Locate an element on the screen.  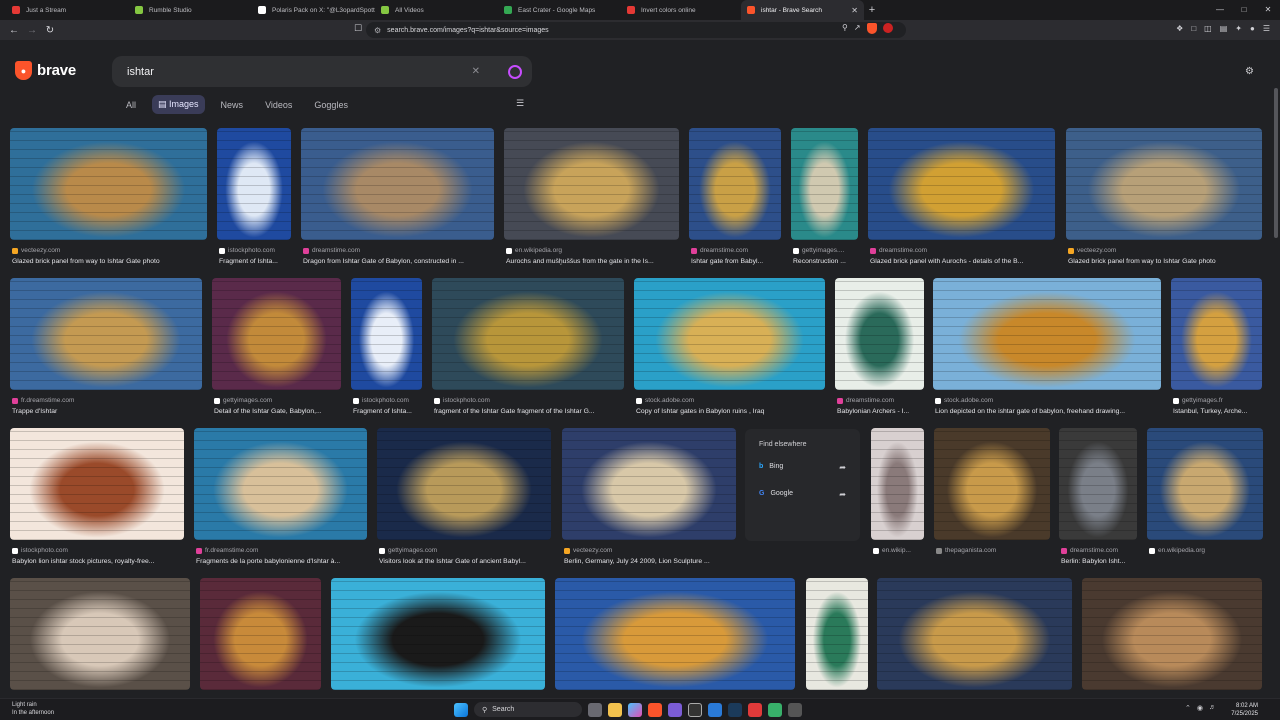
browser-tab: ishtar - Brave Search ✕ is located at coordinates (802, 10).